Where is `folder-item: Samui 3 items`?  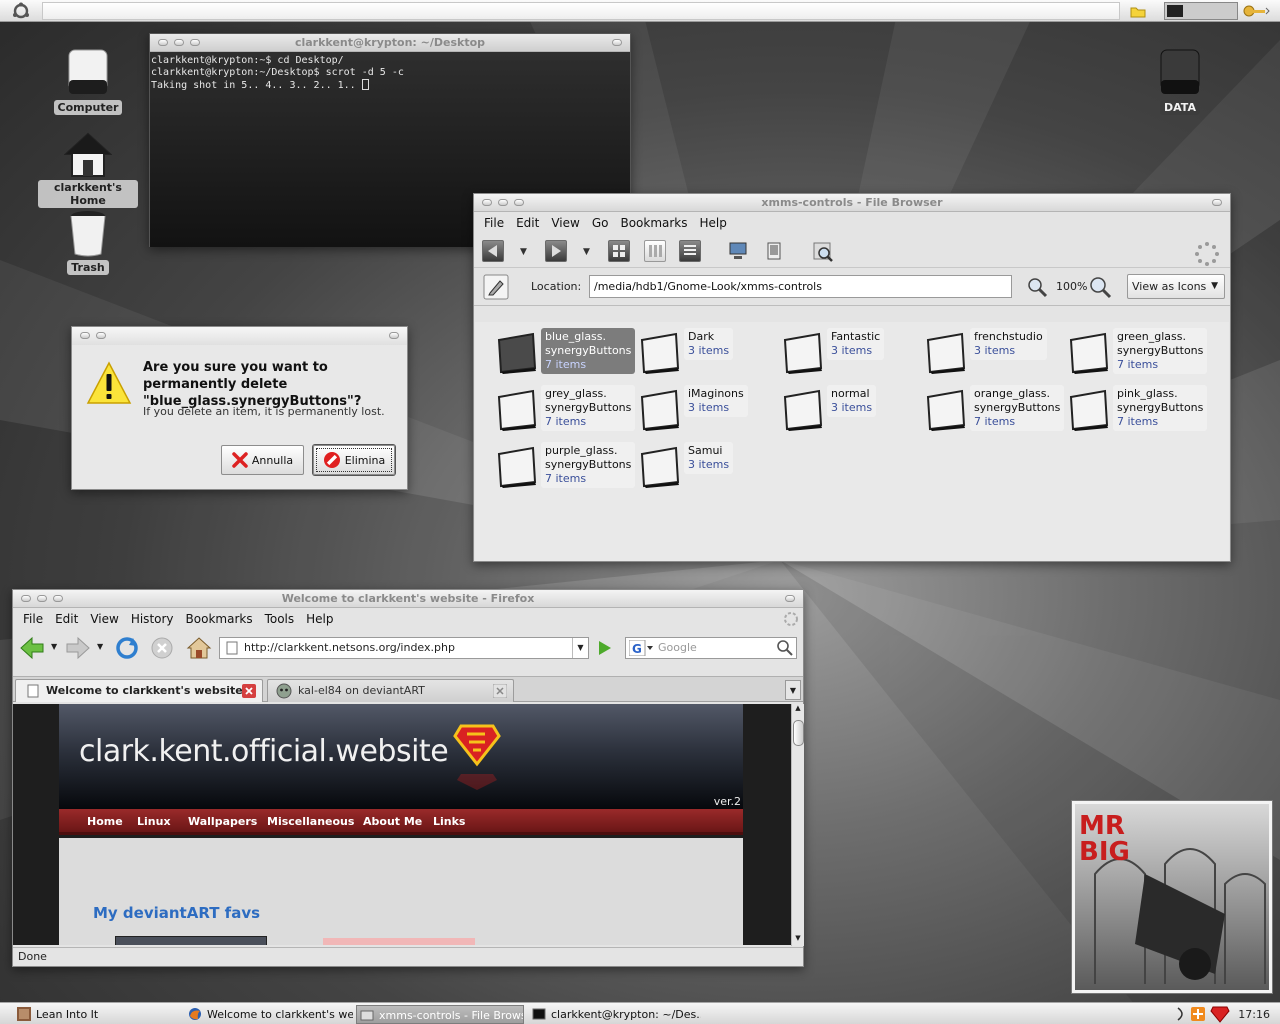
folder-item: Samui 3 items is located at coordinates (698, 467).